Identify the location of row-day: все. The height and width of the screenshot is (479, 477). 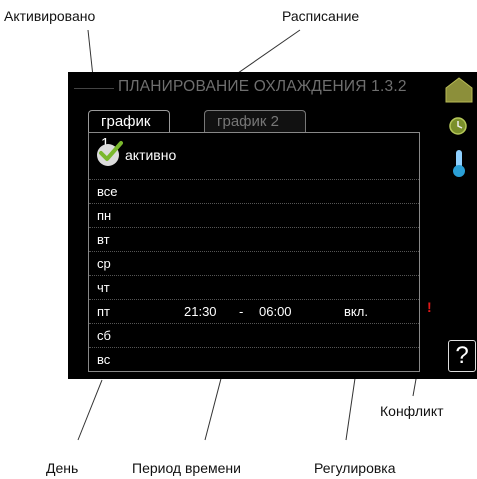
(107, 191).